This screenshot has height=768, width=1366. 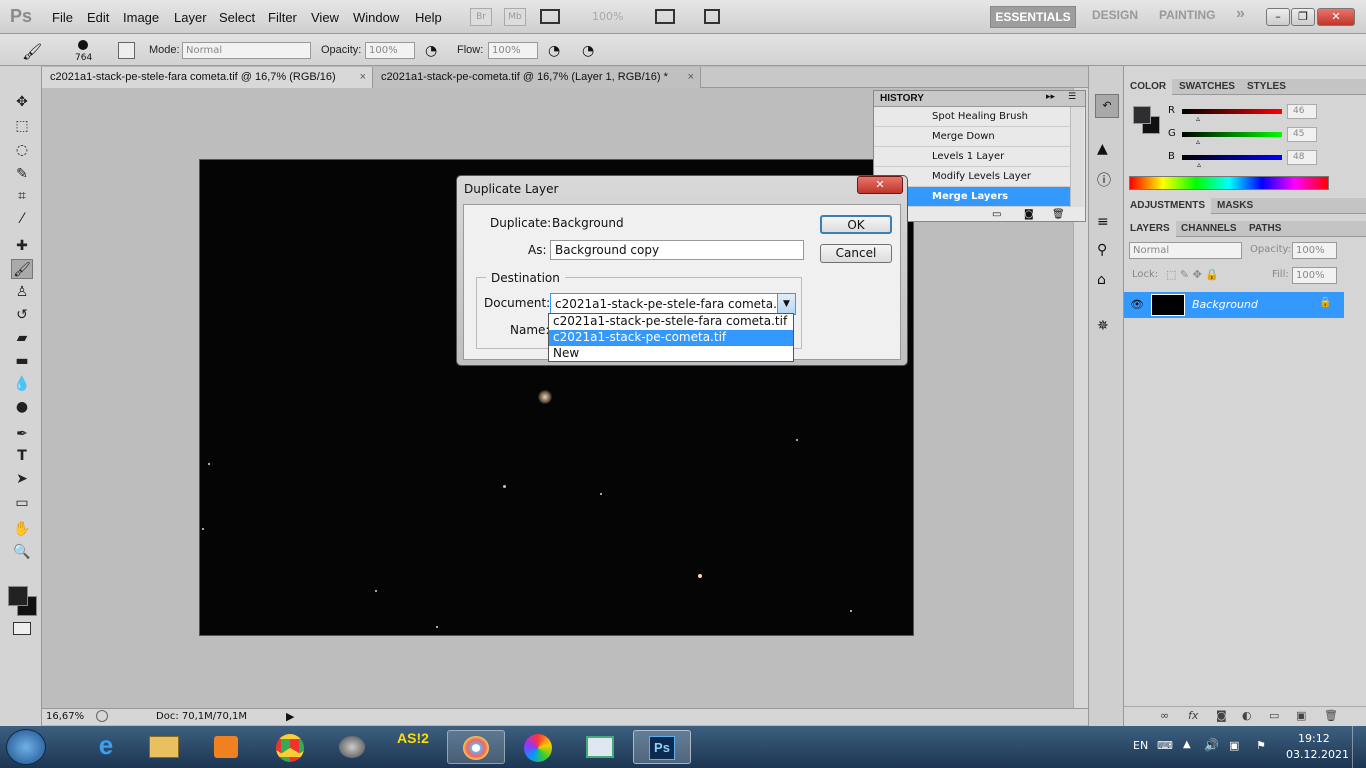 I want to click on navigator-icon: ✵, so click(x=1103, y=326).